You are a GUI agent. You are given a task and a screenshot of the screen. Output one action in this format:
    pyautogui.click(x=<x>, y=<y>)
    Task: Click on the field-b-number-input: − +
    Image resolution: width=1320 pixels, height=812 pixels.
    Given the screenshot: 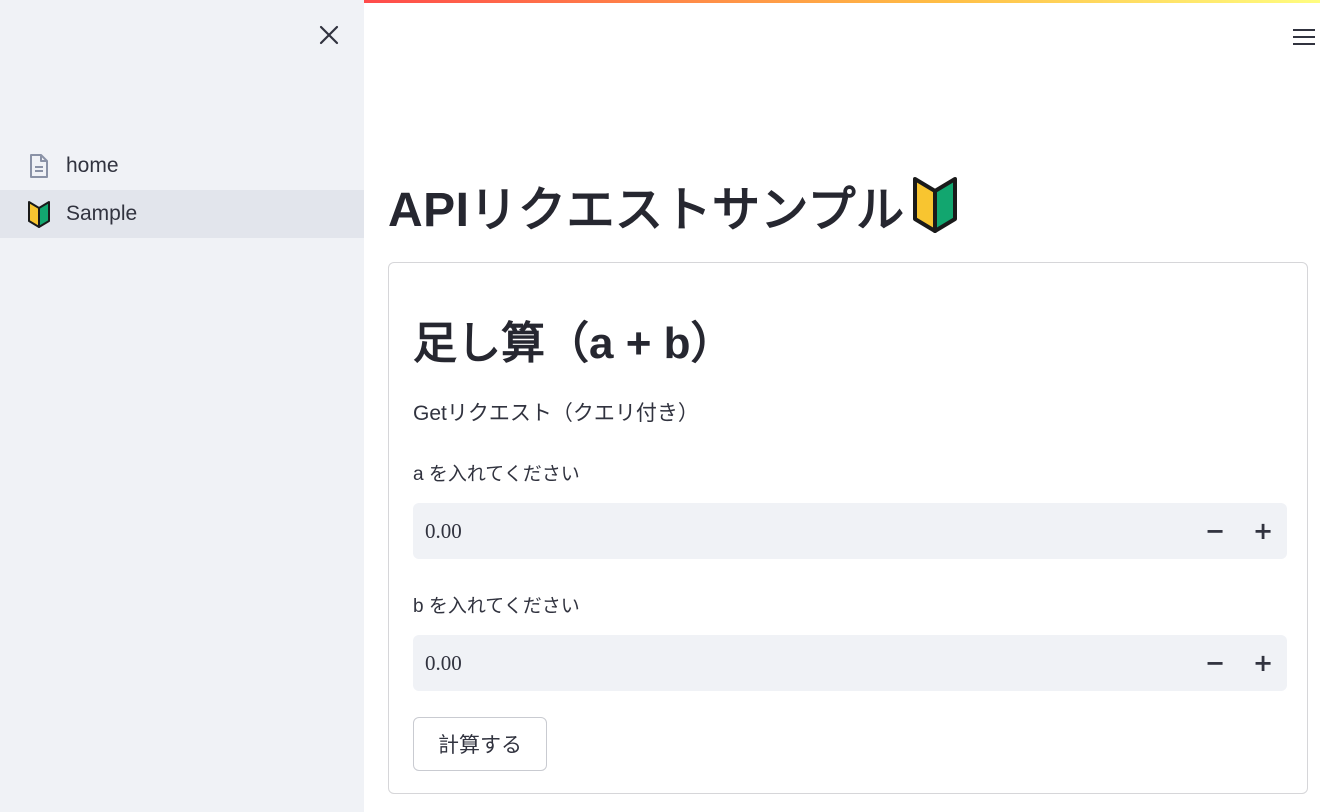 What is the action you would take?
    pyautogui.click(x=850, y=663)
    